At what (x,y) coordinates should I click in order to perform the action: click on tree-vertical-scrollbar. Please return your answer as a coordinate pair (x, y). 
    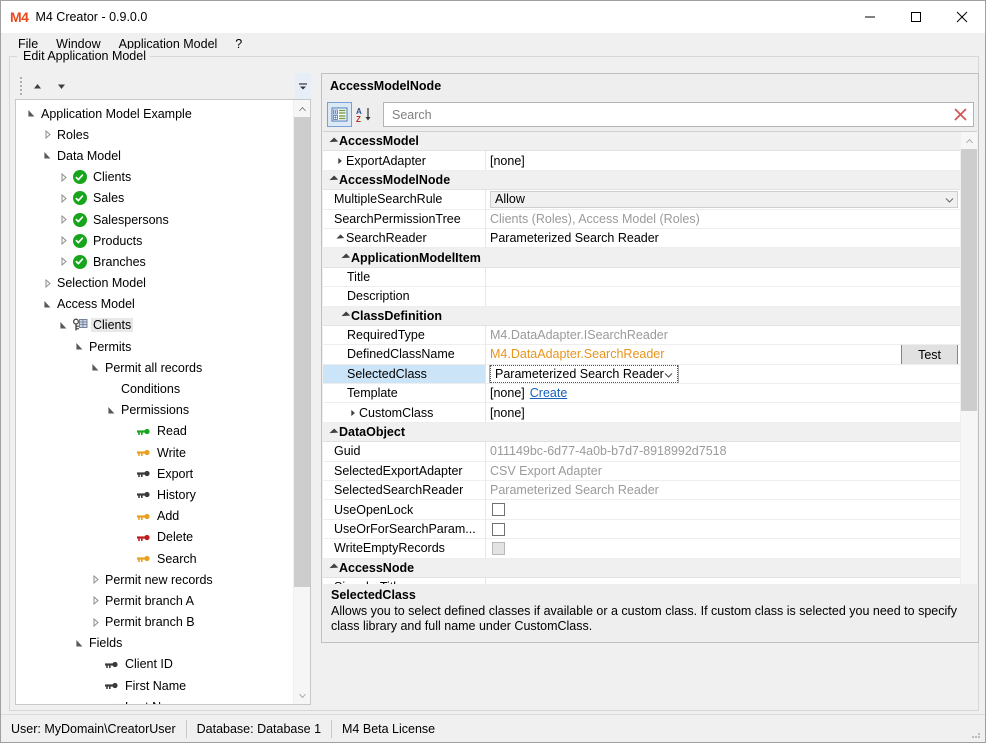
    Looking at the image, I should click on (301, 402).